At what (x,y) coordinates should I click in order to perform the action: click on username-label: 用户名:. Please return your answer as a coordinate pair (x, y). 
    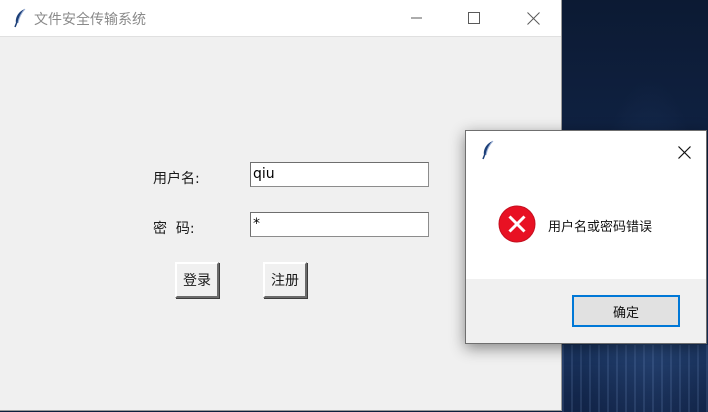
    Looking at the image, I should click on (176, 179).